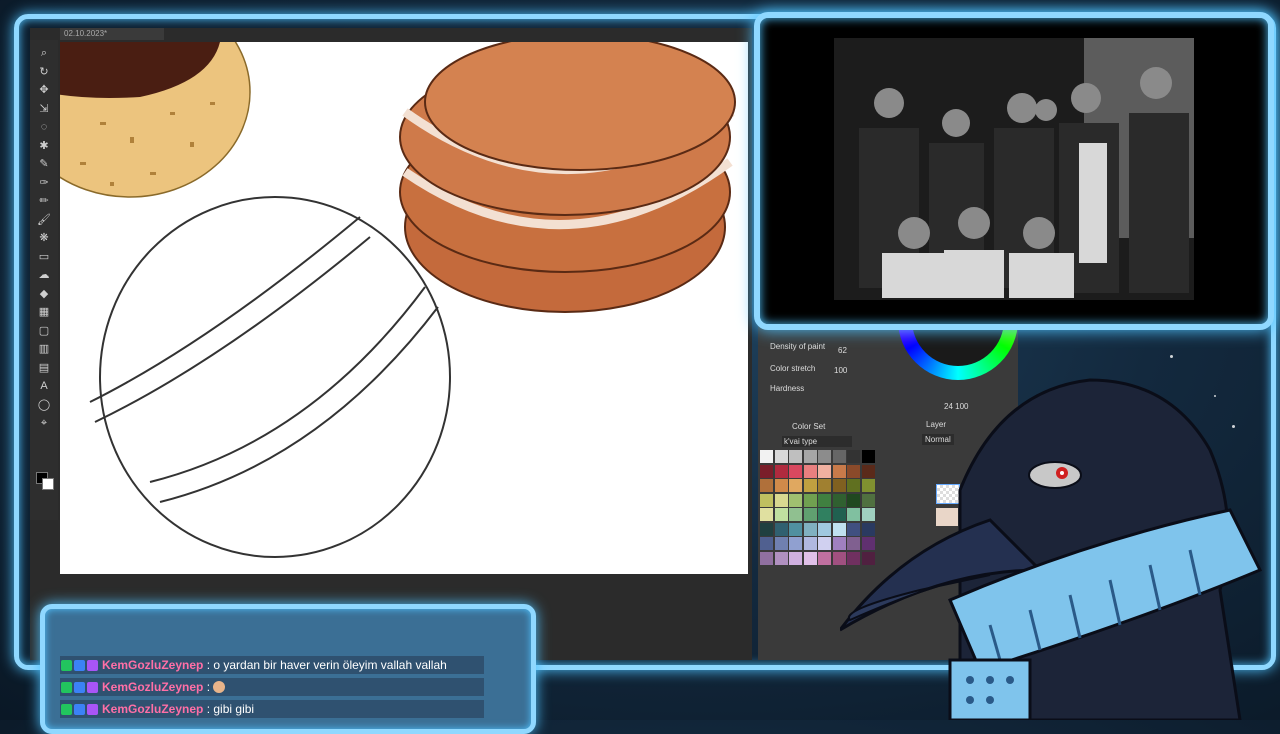 Image resolution: width=1280 pixels, height=734 pixels. What do you see at coordinates (798, 346) in the screenshot?
I see `density-label: Density of paint` at bounding box center [798, 346].